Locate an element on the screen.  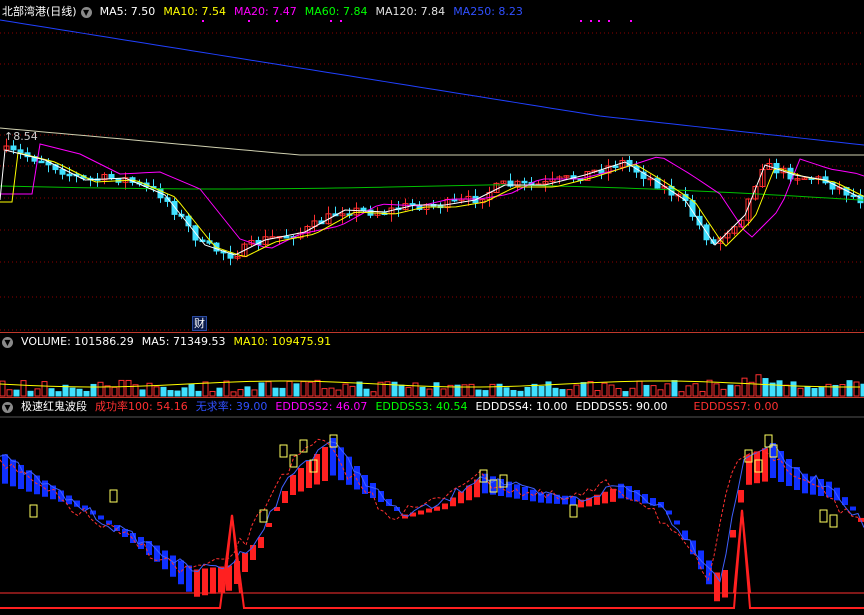
osc-ind-0: 成功率100: 54.16 is located at coordinates (141, 406).